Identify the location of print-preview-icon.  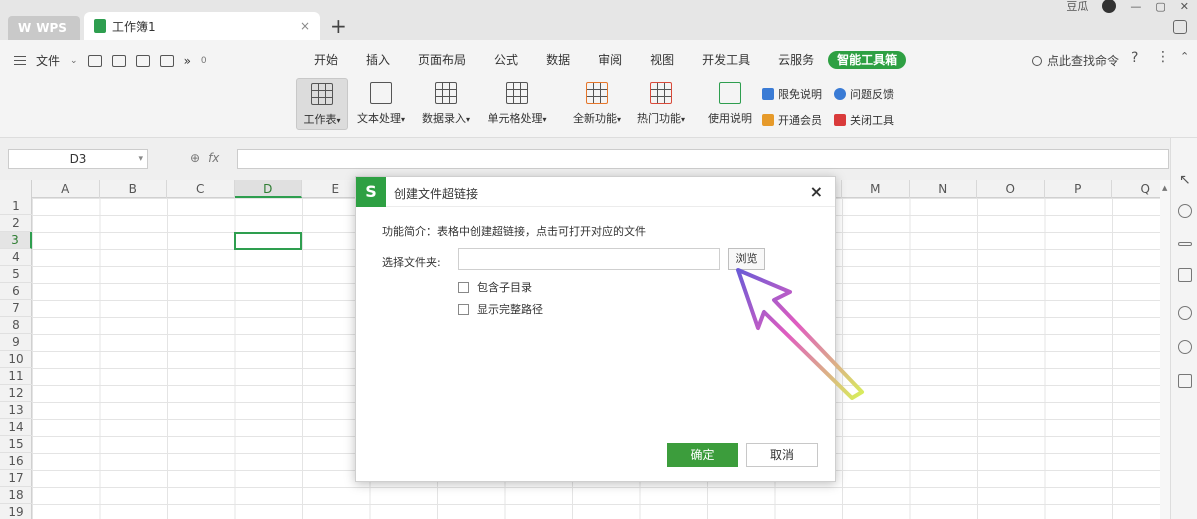
(166, 60).